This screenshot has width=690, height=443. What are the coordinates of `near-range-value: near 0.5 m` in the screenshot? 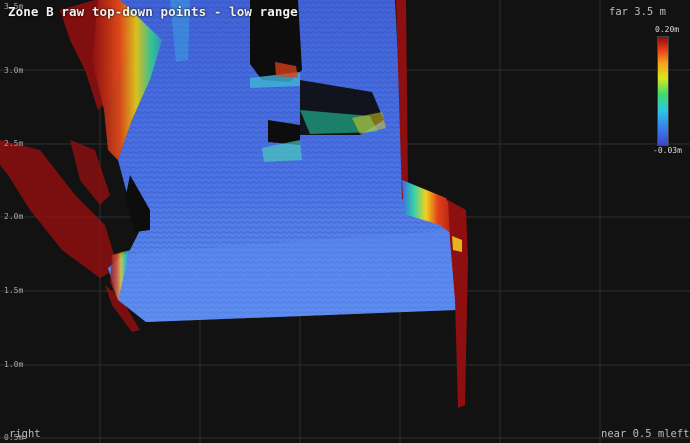 It's located at (633, 434).